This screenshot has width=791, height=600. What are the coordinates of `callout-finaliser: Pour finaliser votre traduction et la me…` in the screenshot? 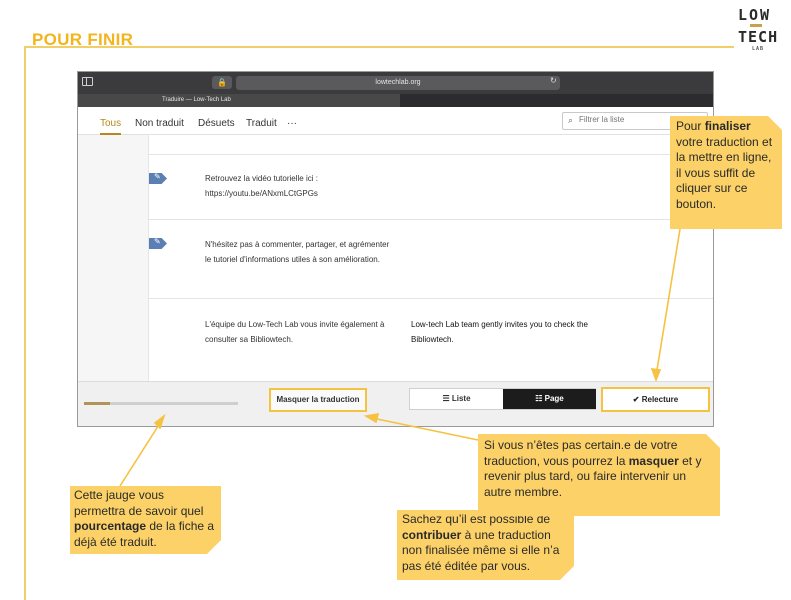 It's located at (726, 172).